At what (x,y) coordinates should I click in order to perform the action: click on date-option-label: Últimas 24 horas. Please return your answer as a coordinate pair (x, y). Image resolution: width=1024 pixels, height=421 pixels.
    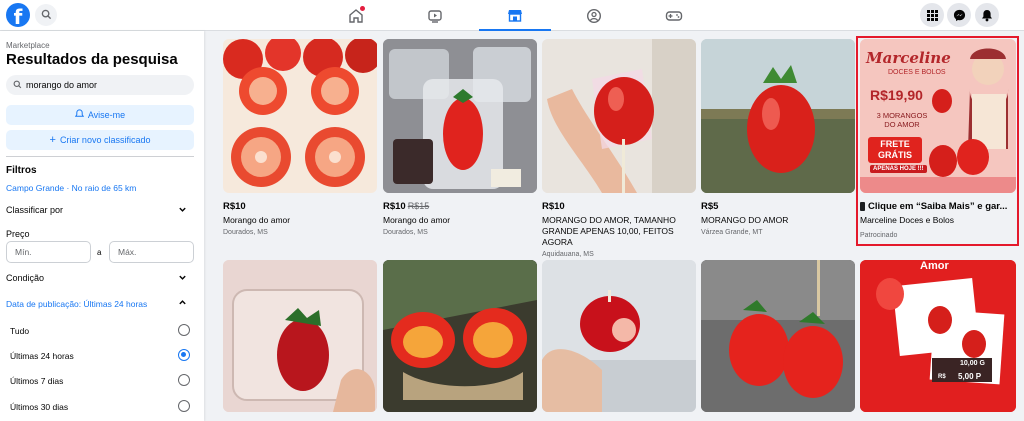
    Looking at the image, I should click on (42, 356).